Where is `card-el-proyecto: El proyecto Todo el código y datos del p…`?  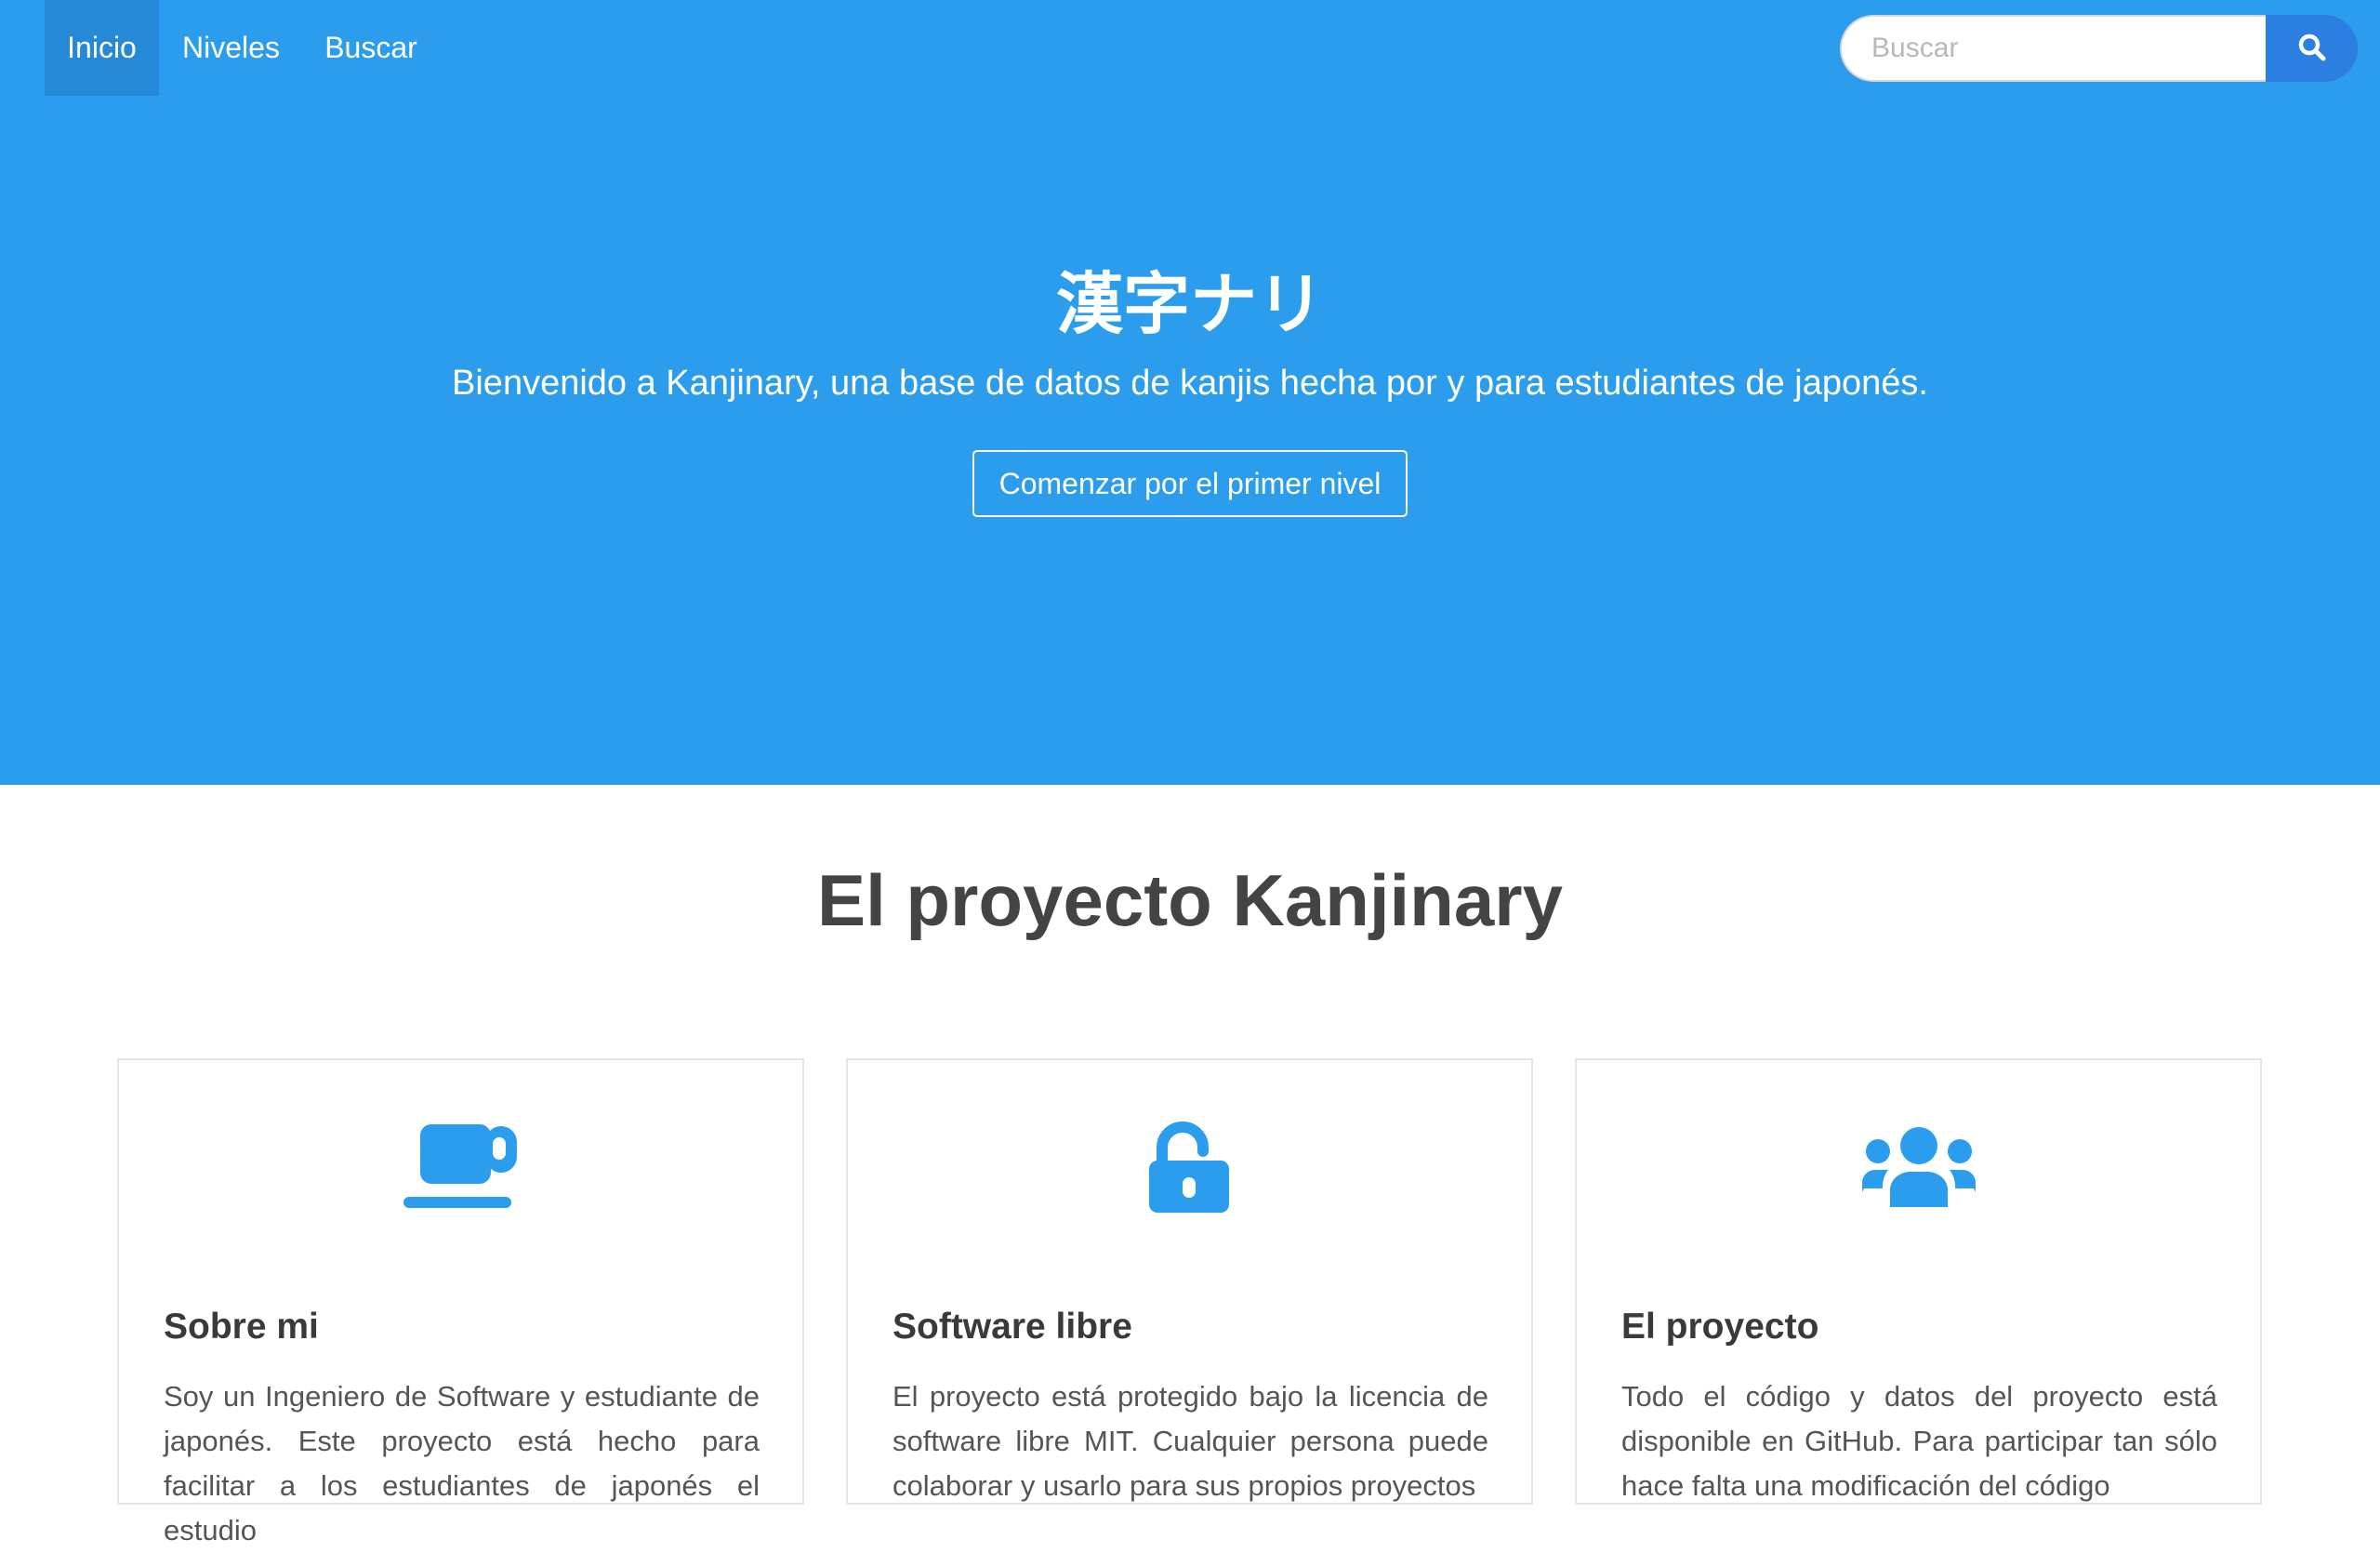 card-el-proyecto: El proyecto Todo el código y datos del p… is located at coordinates (1918, 1281).